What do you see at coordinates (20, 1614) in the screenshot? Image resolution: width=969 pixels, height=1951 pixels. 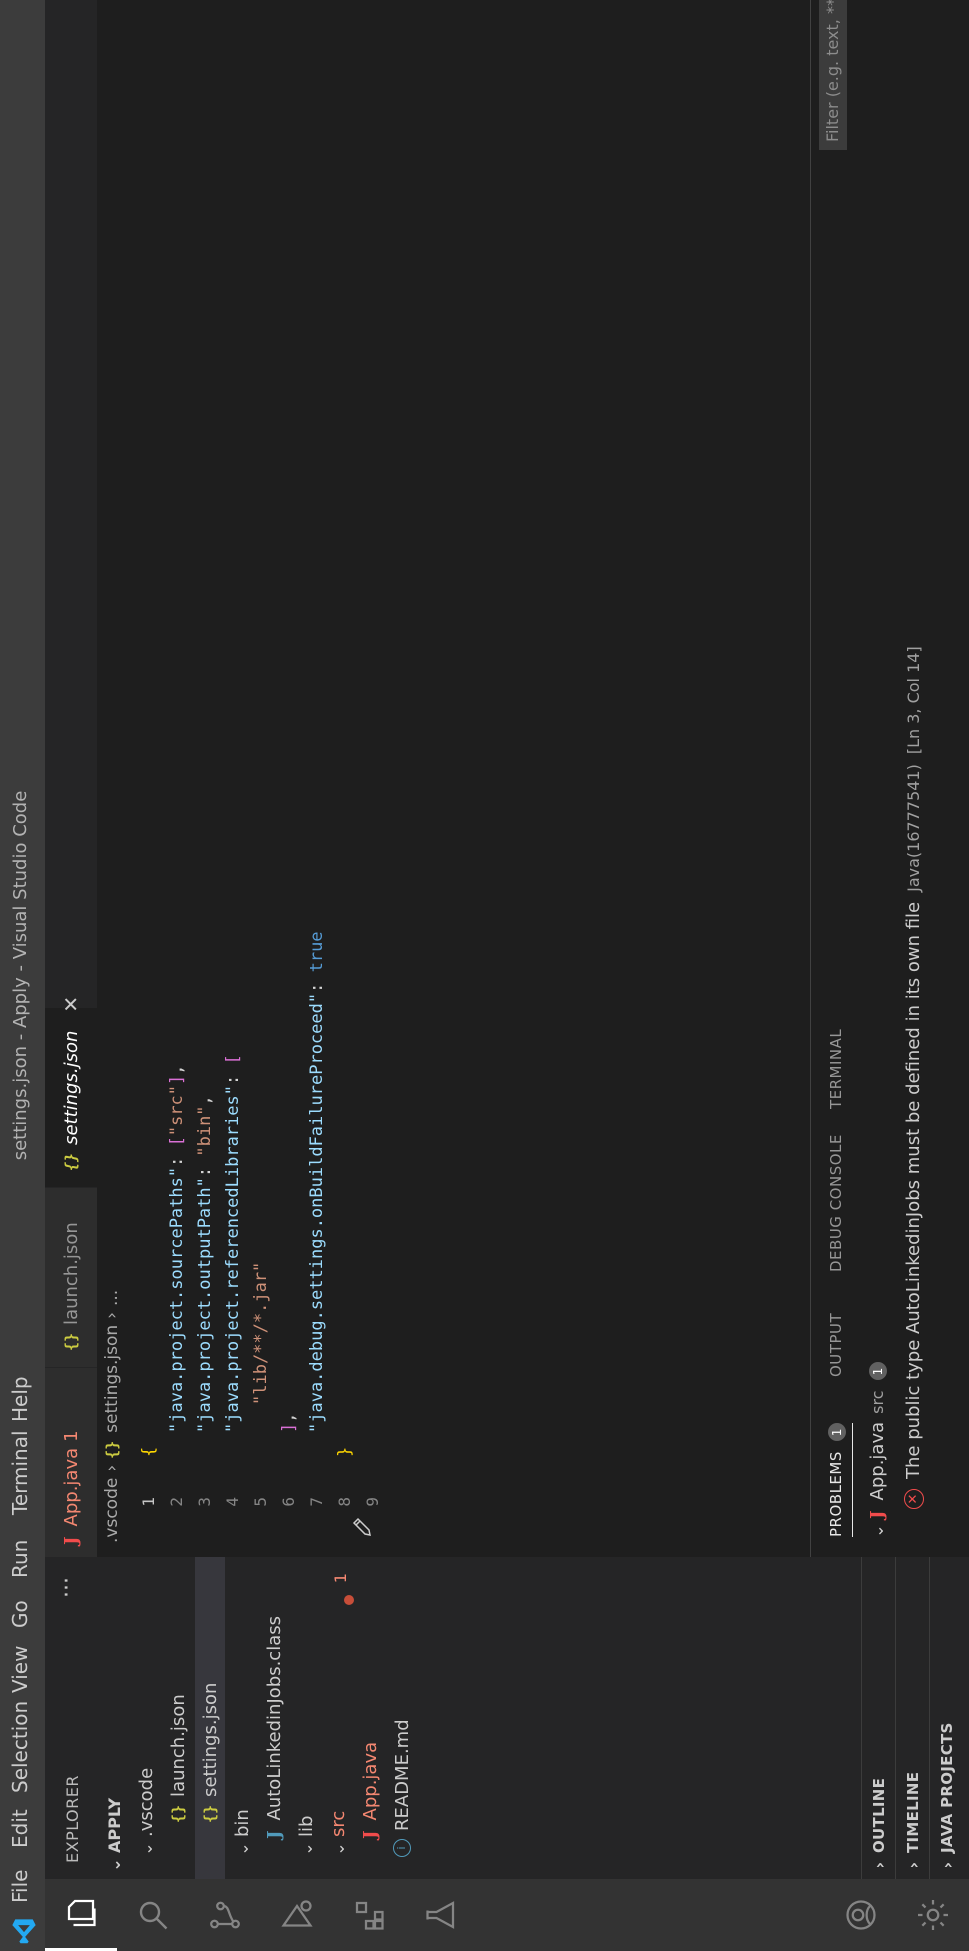 I see `menu-go: Go` at bounding box center [20, 1614].